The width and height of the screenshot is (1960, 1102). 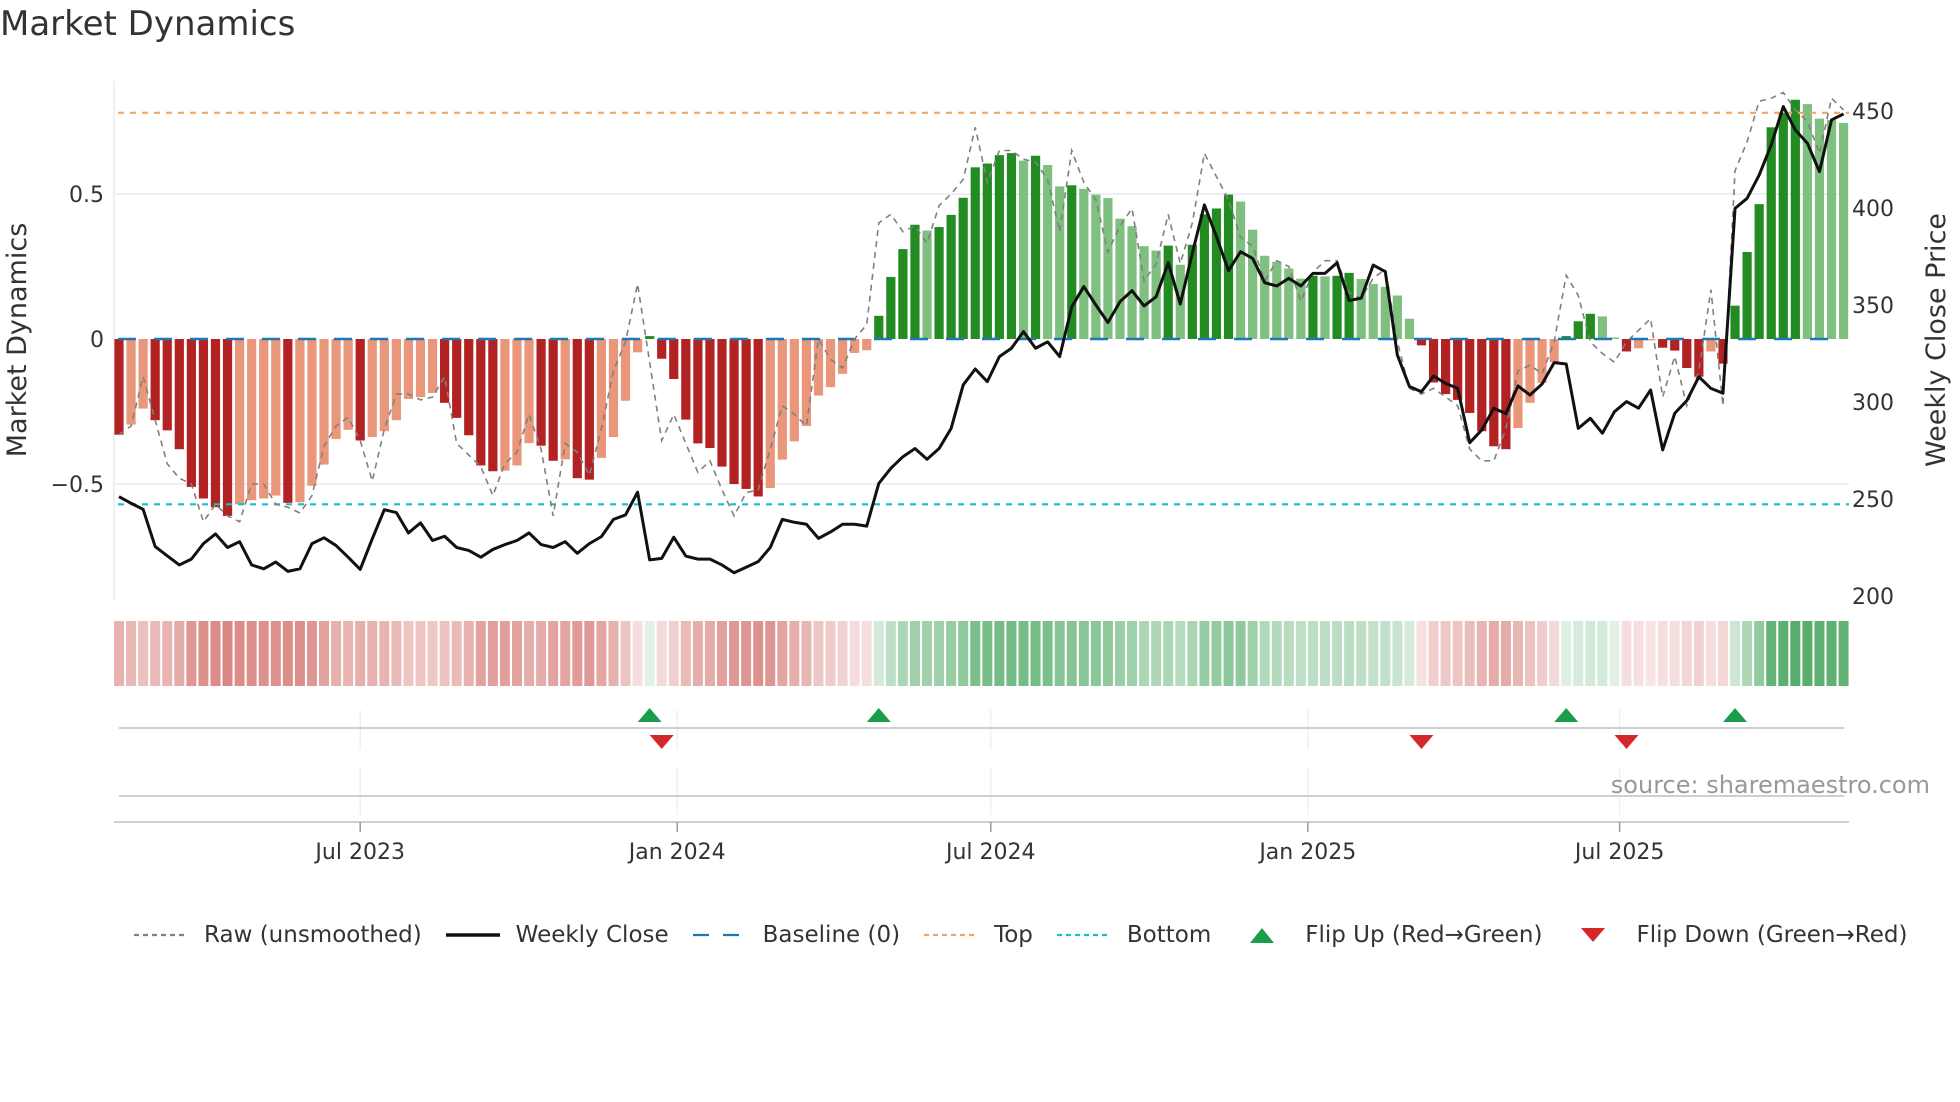 What do you see at coordinates (1619, 852) in the screenshot?
I see `x-tick-label: Jul 2025` at bounding box center [1619, 852].